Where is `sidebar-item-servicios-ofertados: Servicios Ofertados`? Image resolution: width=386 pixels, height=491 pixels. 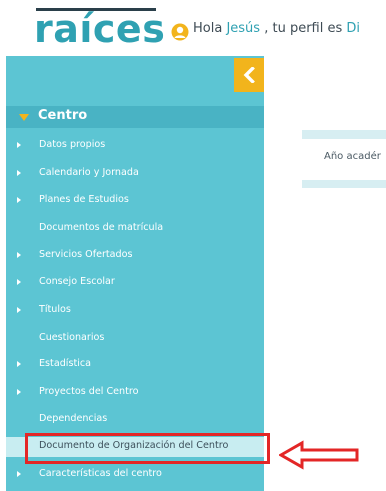 sidebar-item-servicios-ofertados: Servicios Ofertados is located at coordinates (135, 256).